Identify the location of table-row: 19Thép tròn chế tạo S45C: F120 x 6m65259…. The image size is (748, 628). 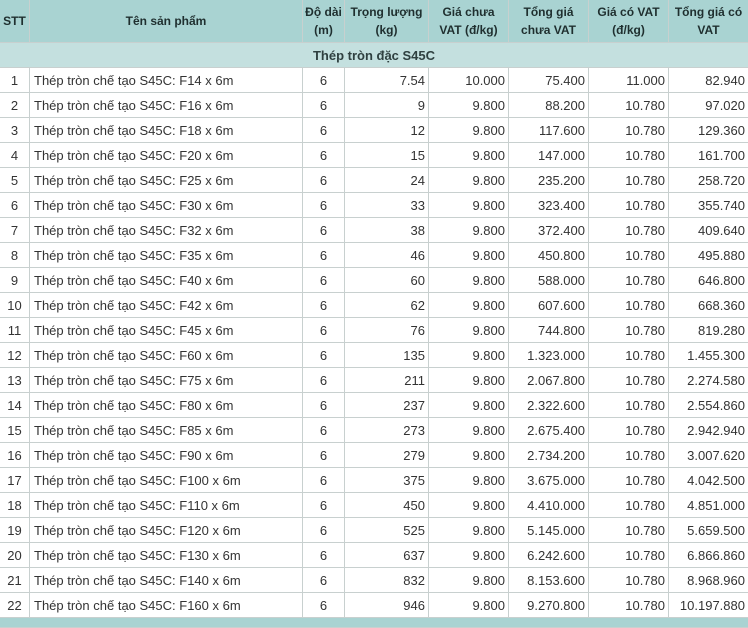
(374, 530).